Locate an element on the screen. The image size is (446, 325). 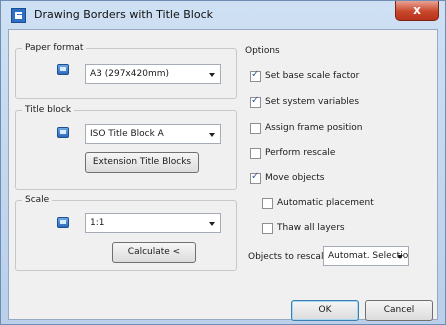
ok-button: OK is located at coordinates (325, 310).